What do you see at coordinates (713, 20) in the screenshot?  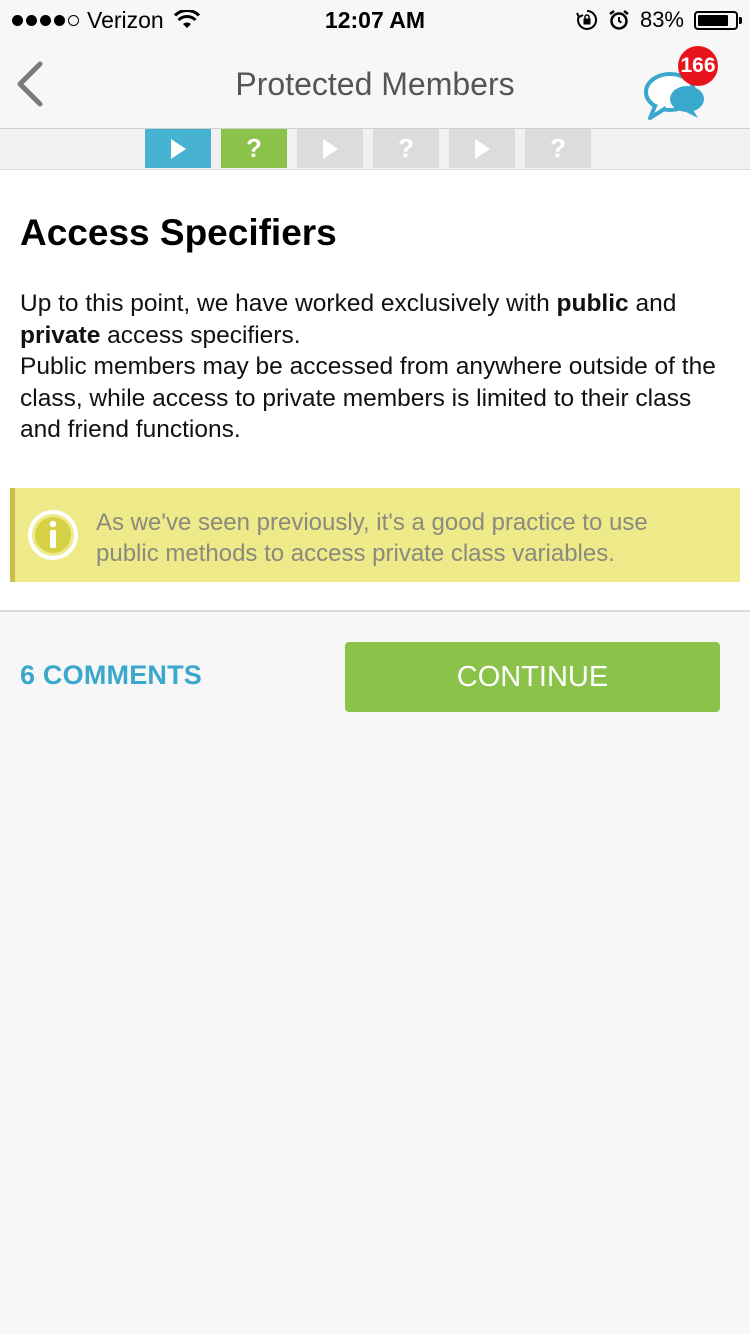 I see `battery-fill` at bounding box center [713, 20].